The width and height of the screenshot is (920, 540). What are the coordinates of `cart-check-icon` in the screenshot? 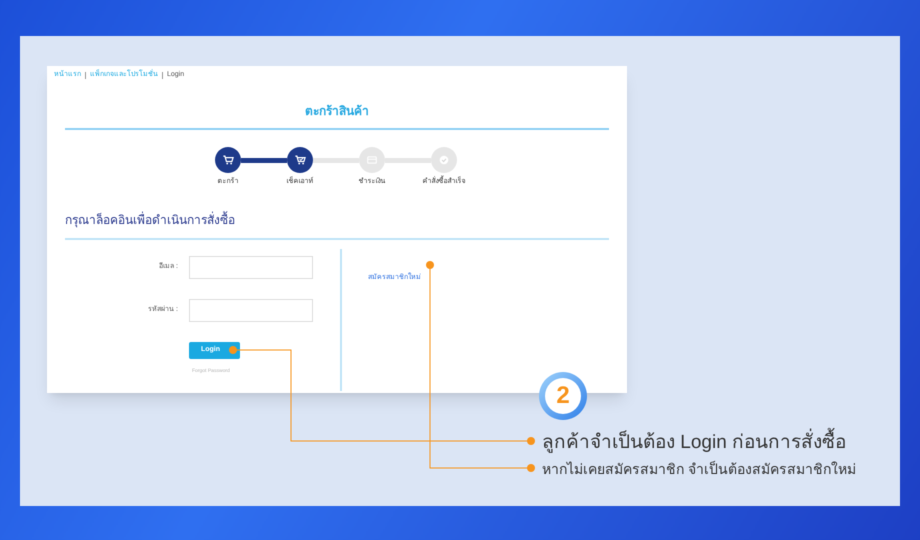 It's located at (300, 160).